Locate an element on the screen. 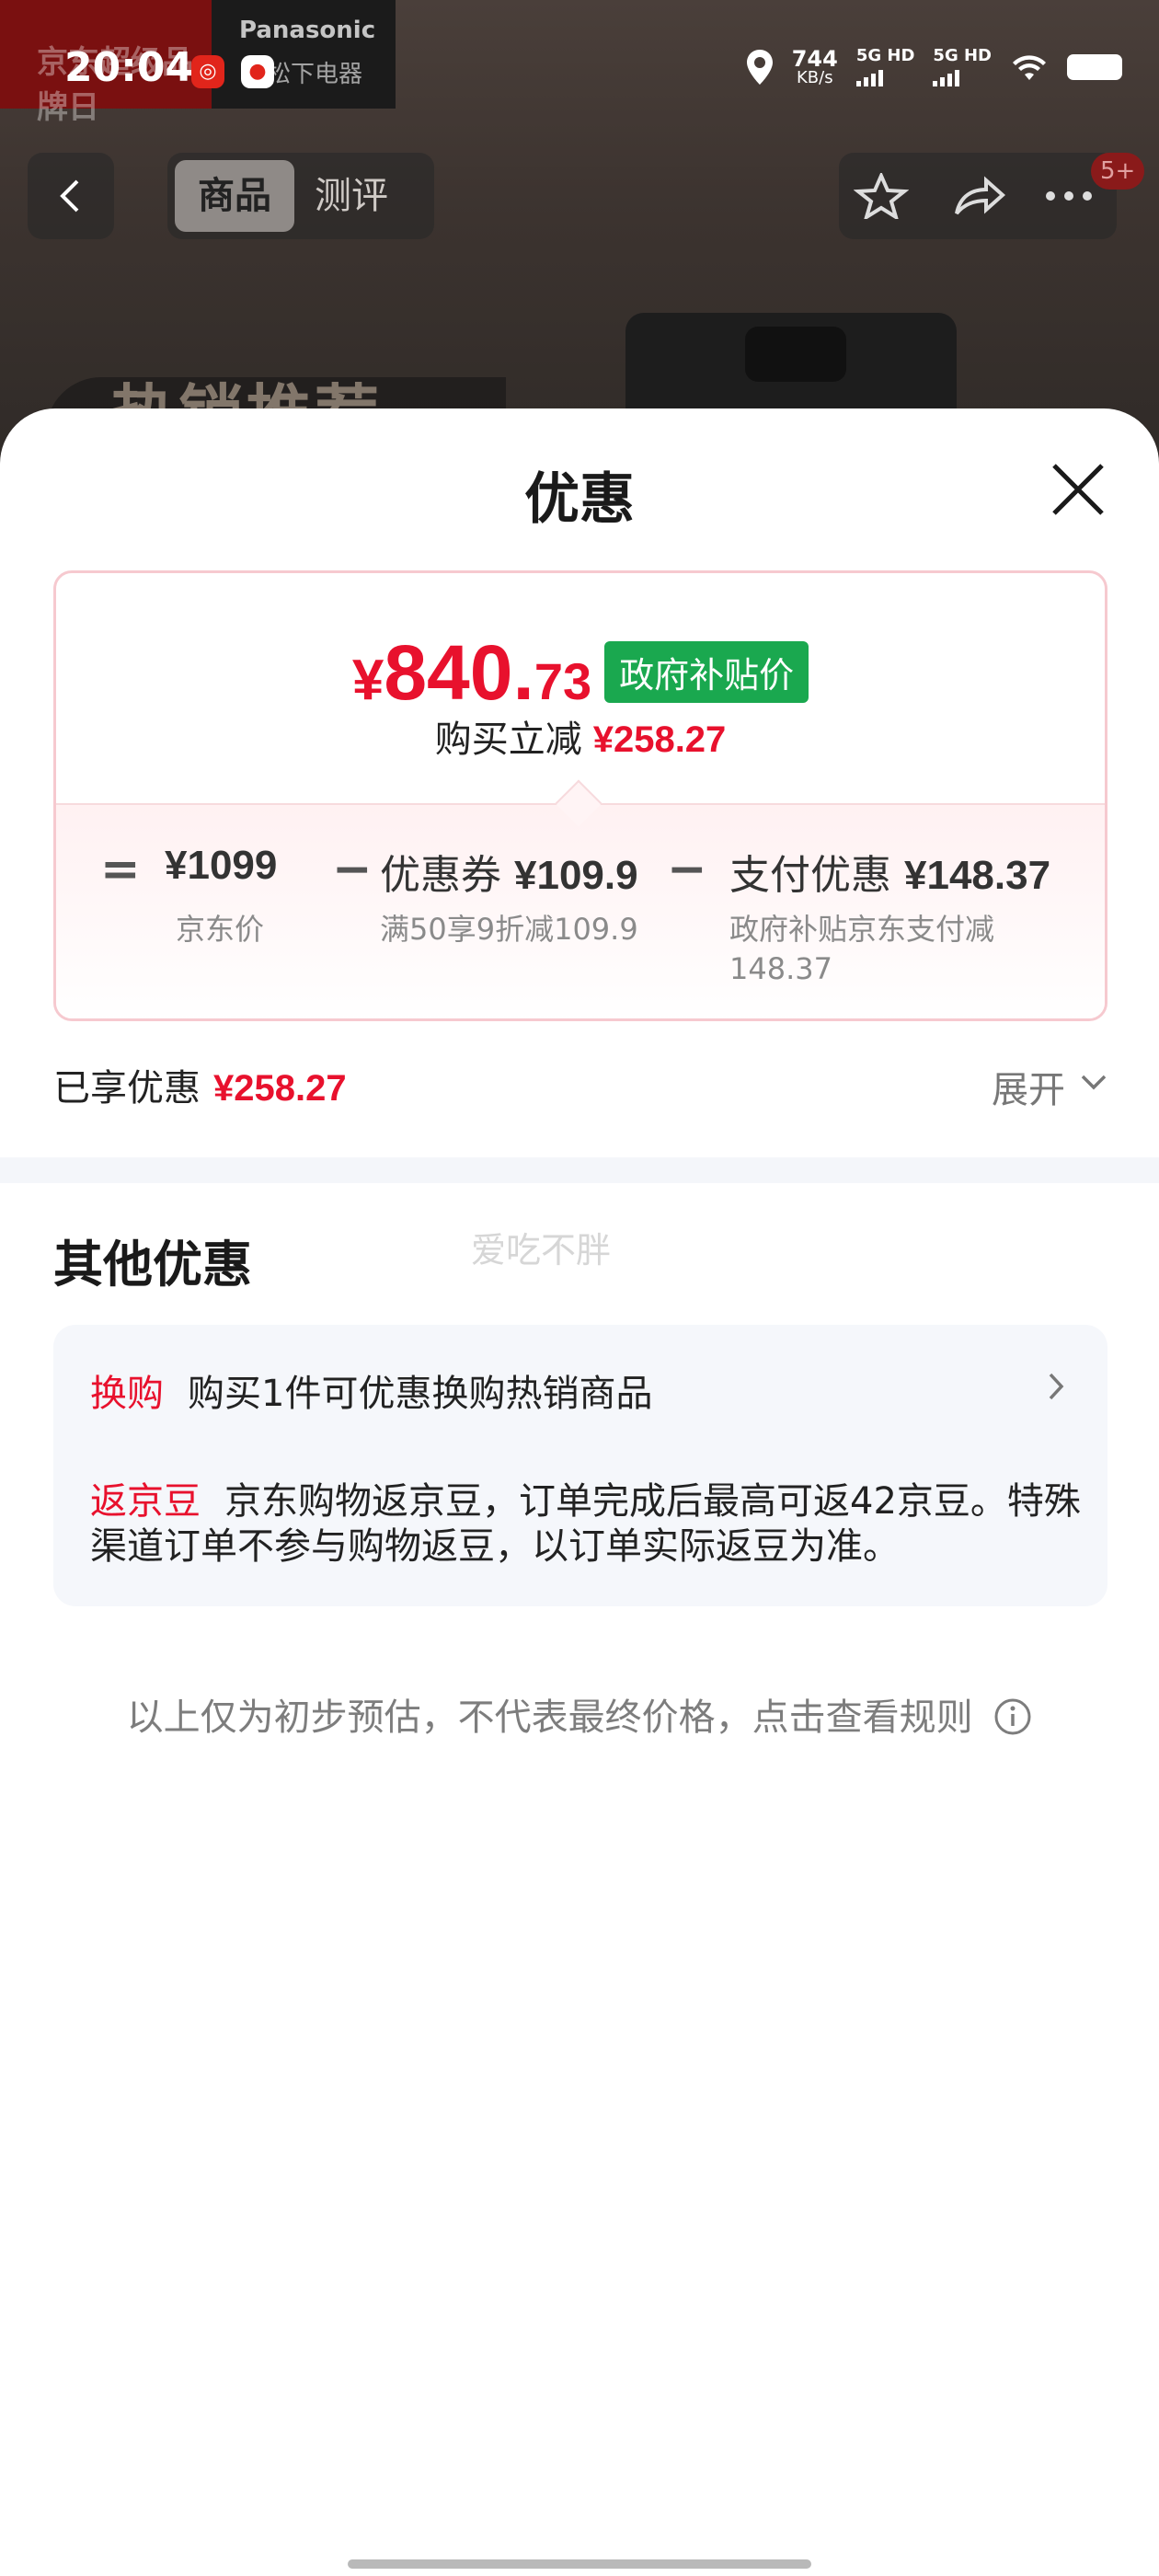  section-divider is located at coordinates (579, 1170).